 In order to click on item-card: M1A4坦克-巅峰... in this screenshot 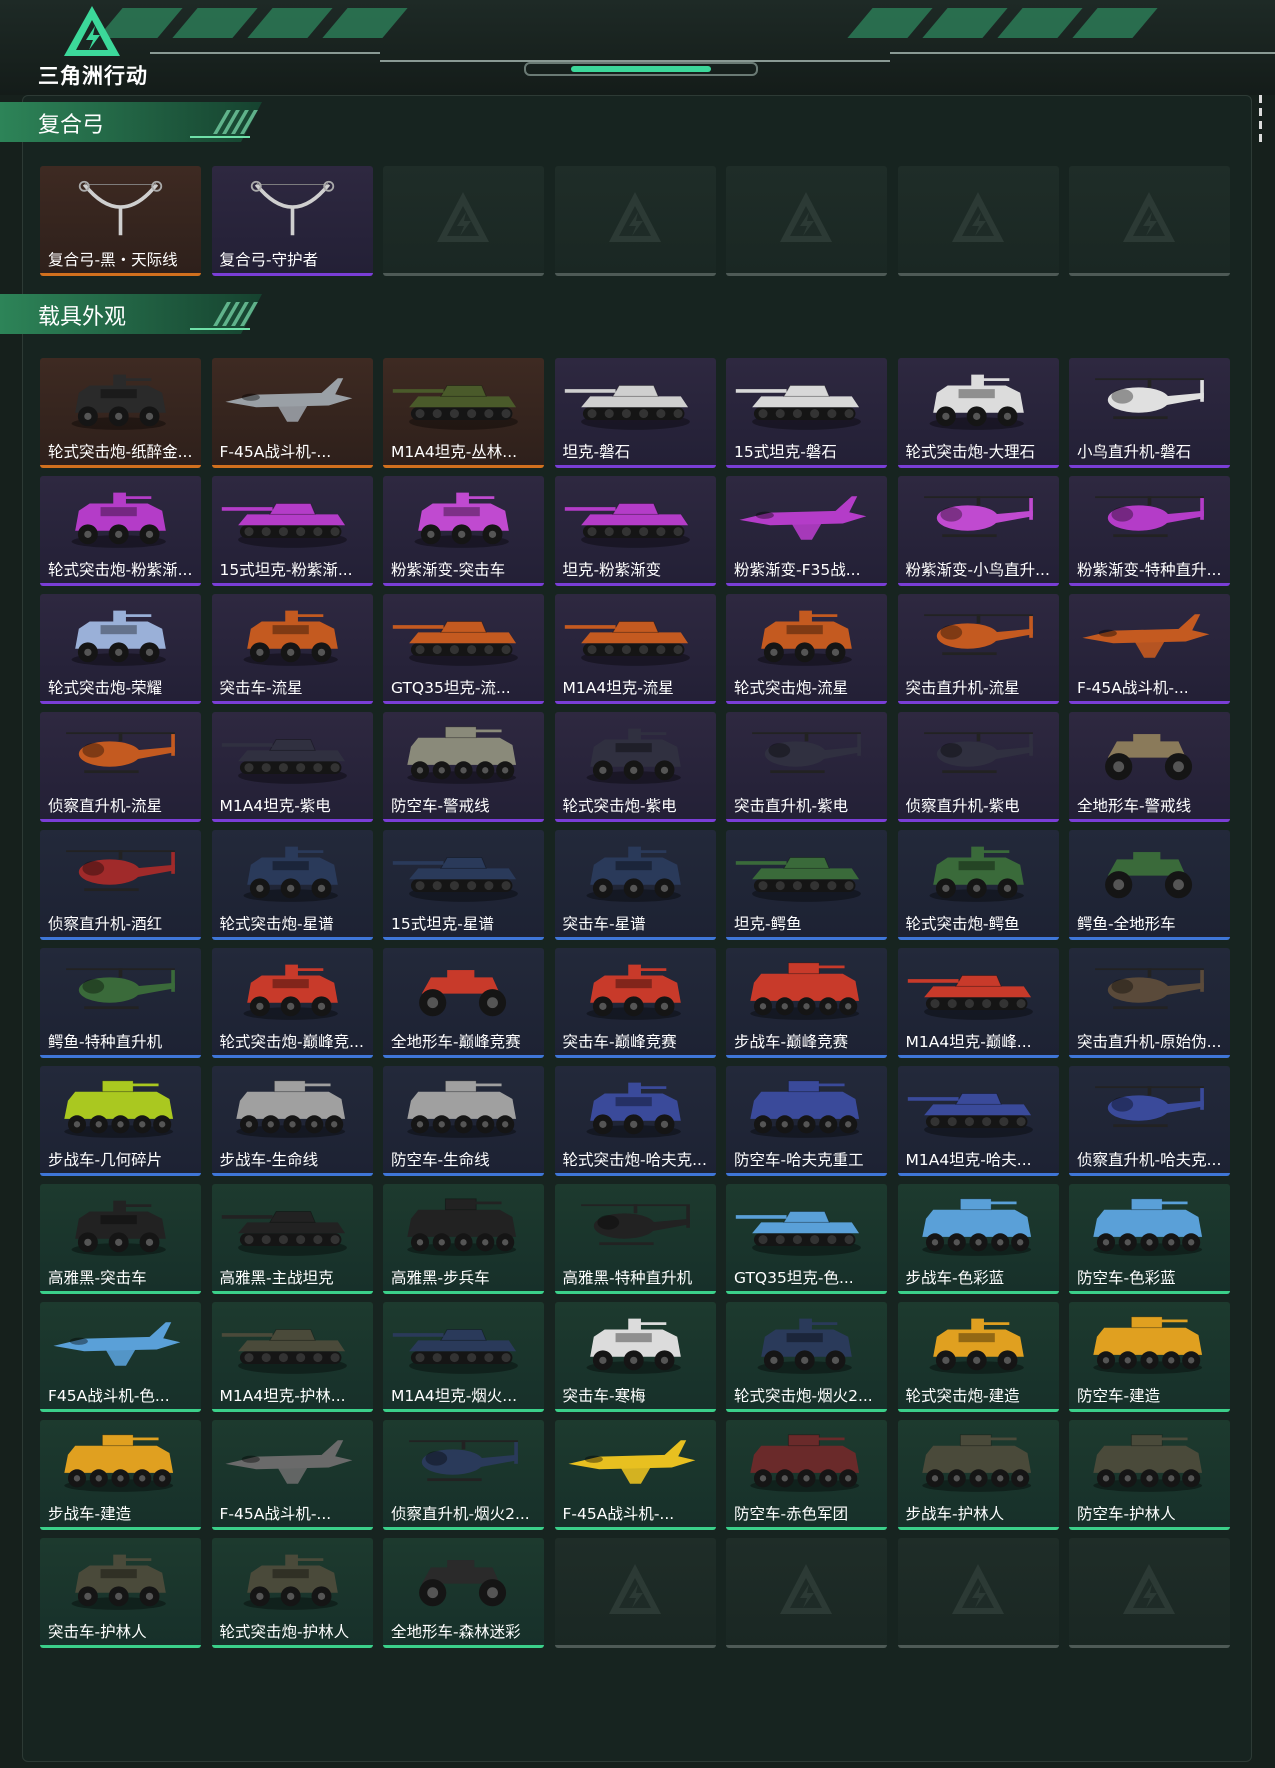, I will do `click(978, 1003)`.